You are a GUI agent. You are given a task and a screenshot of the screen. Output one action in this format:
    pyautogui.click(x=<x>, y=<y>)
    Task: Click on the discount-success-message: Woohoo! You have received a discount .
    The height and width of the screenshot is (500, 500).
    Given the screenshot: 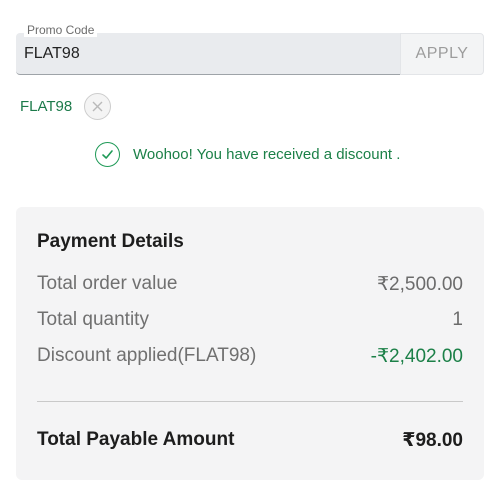 What is the action you would take?
    pyautogui.click(x=247, y=154)
    